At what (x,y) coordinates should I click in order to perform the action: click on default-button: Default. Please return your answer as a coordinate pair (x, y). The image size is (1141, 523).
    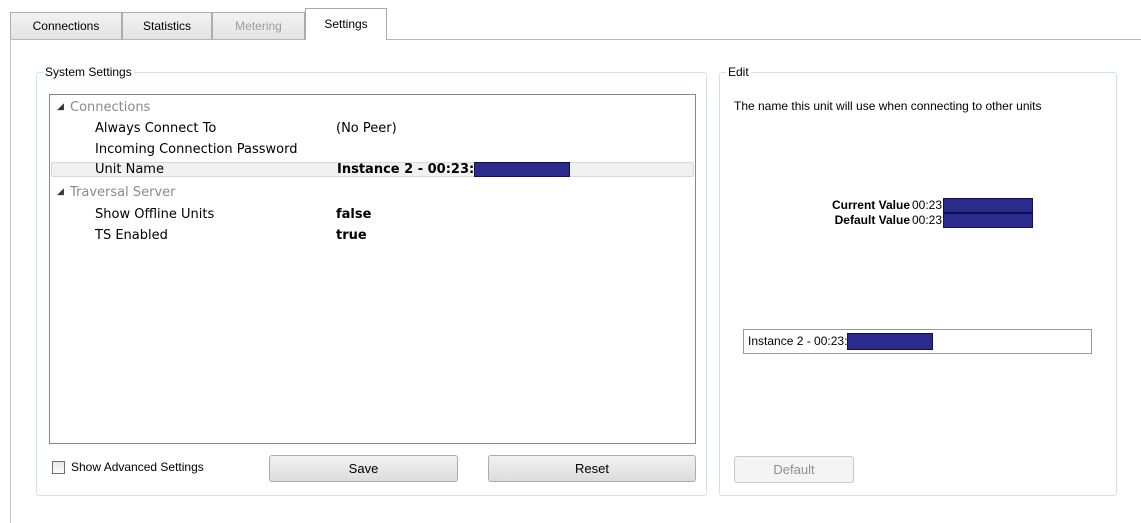
    Looking at the image, I should click on (794, 469).